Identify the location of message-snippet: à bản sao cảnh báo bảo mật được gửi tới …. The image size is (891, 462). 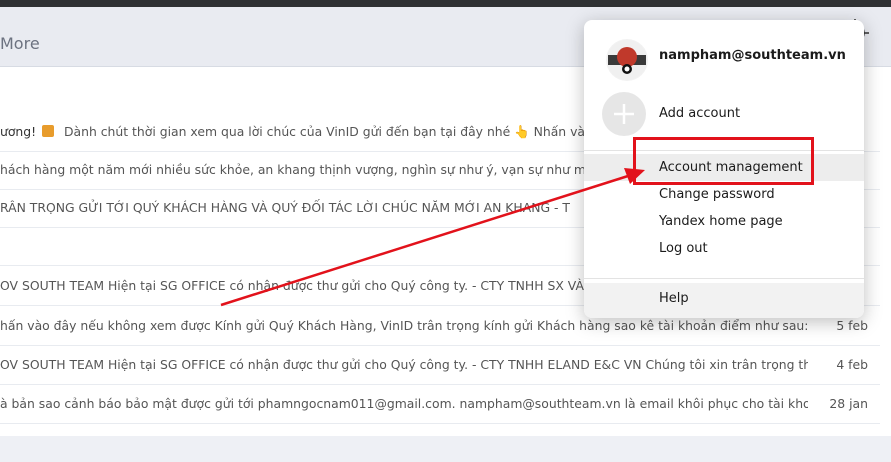
(404, 403).